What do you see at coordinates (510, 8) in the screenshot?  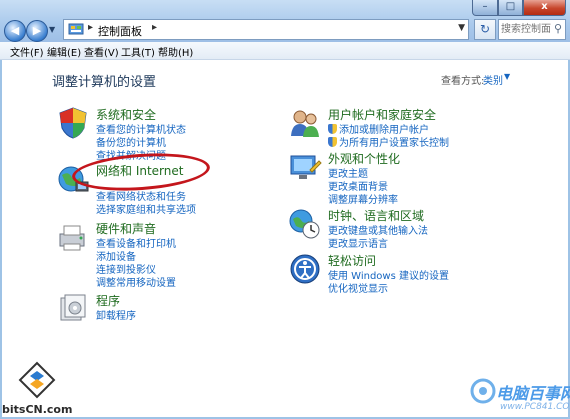 I see `maximize-button: □` at bounding box center [510, 8].